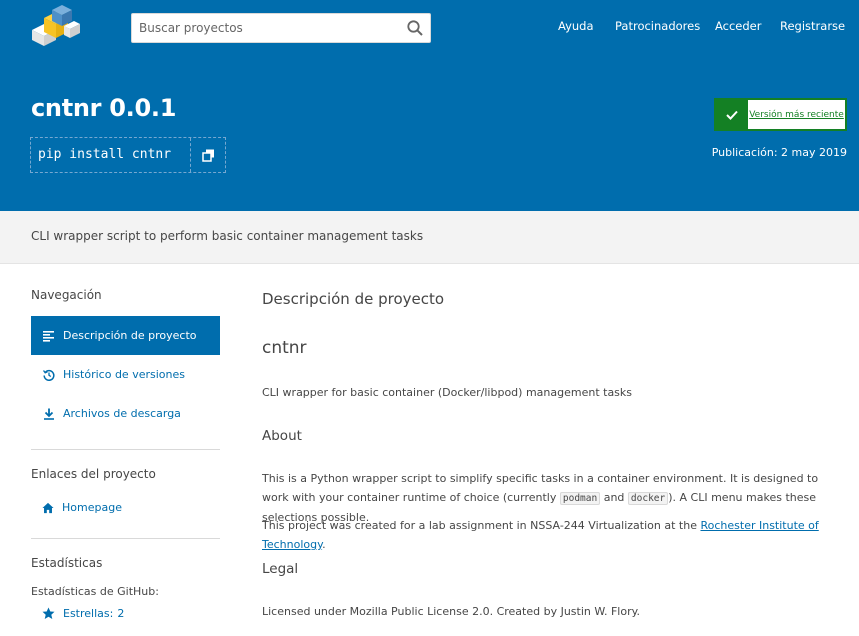  What do you see at coordinates (49, 375) in the screenshot?
I see `history-icon` at bounding box center [49, 375].